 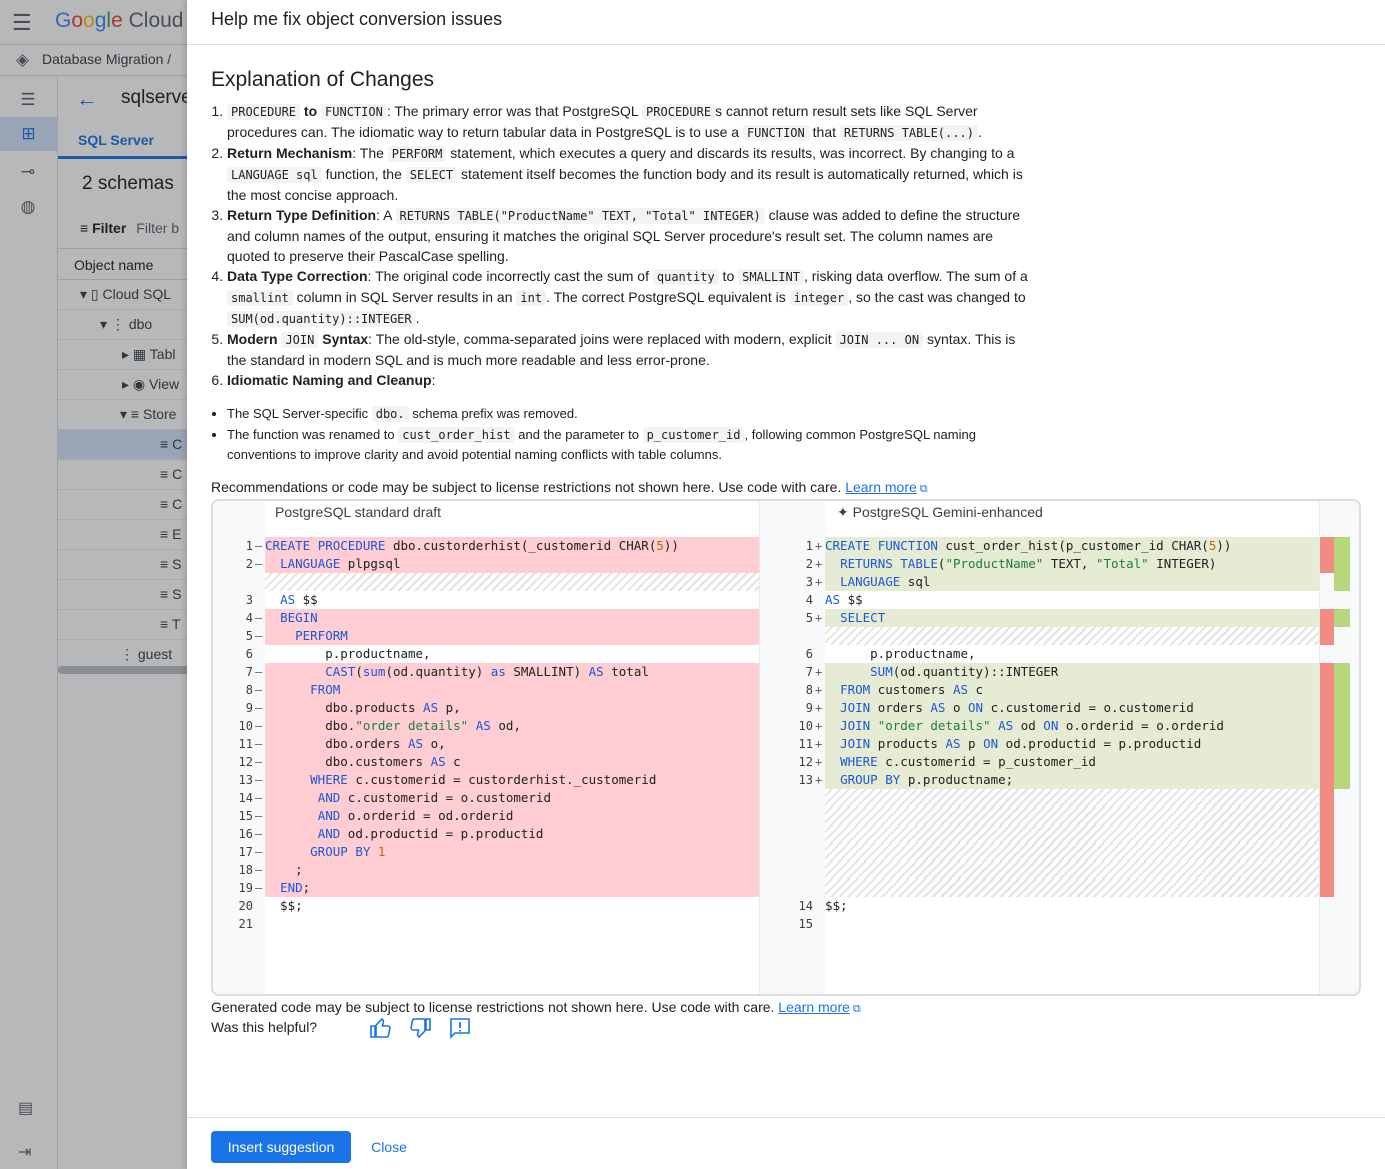 I want to click on divider, so click(x=786, y=44).